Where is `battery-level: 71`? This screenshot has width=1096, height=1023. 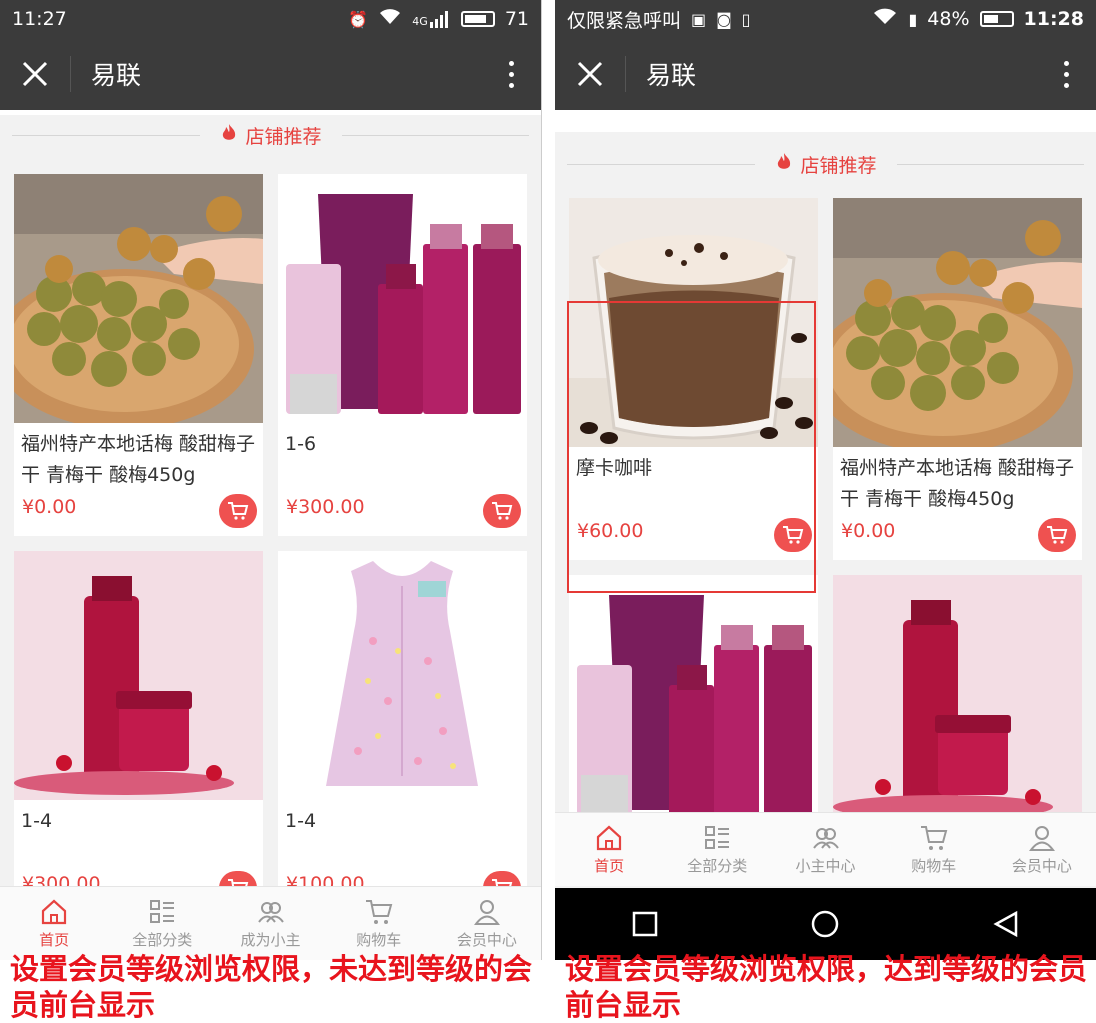
battery-level: 71 is located at coordinates (516, 19).